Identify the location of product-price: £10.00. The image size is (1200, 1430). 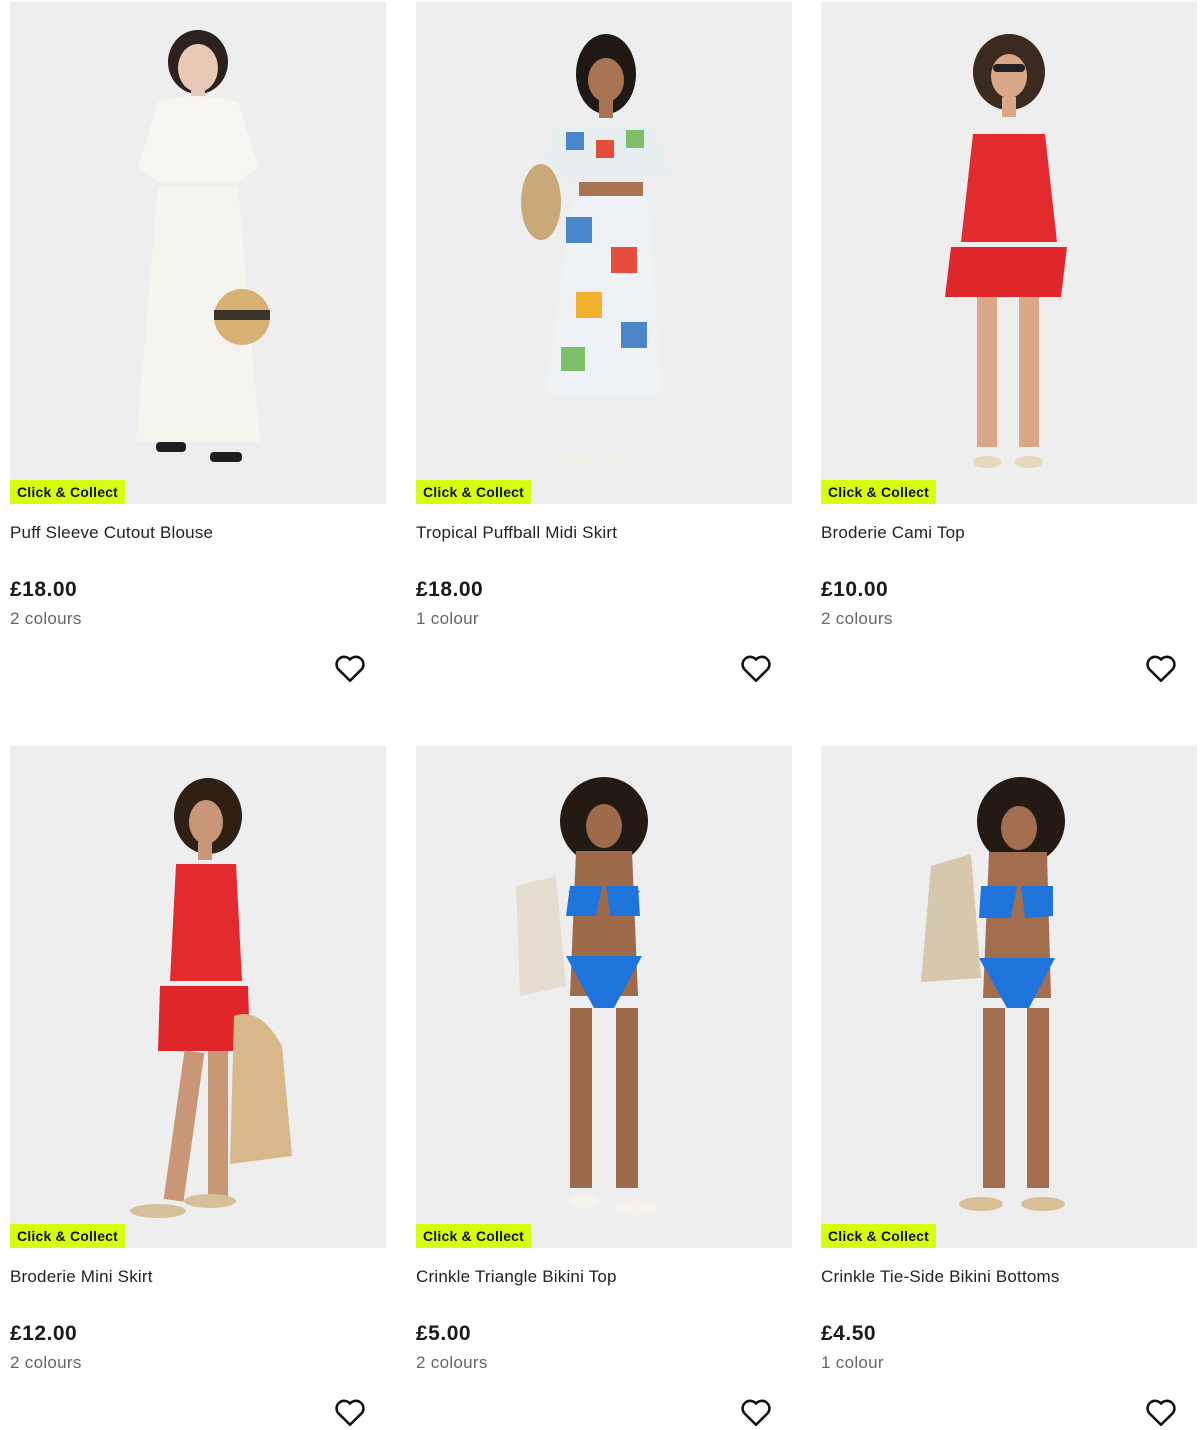
(855, 589).